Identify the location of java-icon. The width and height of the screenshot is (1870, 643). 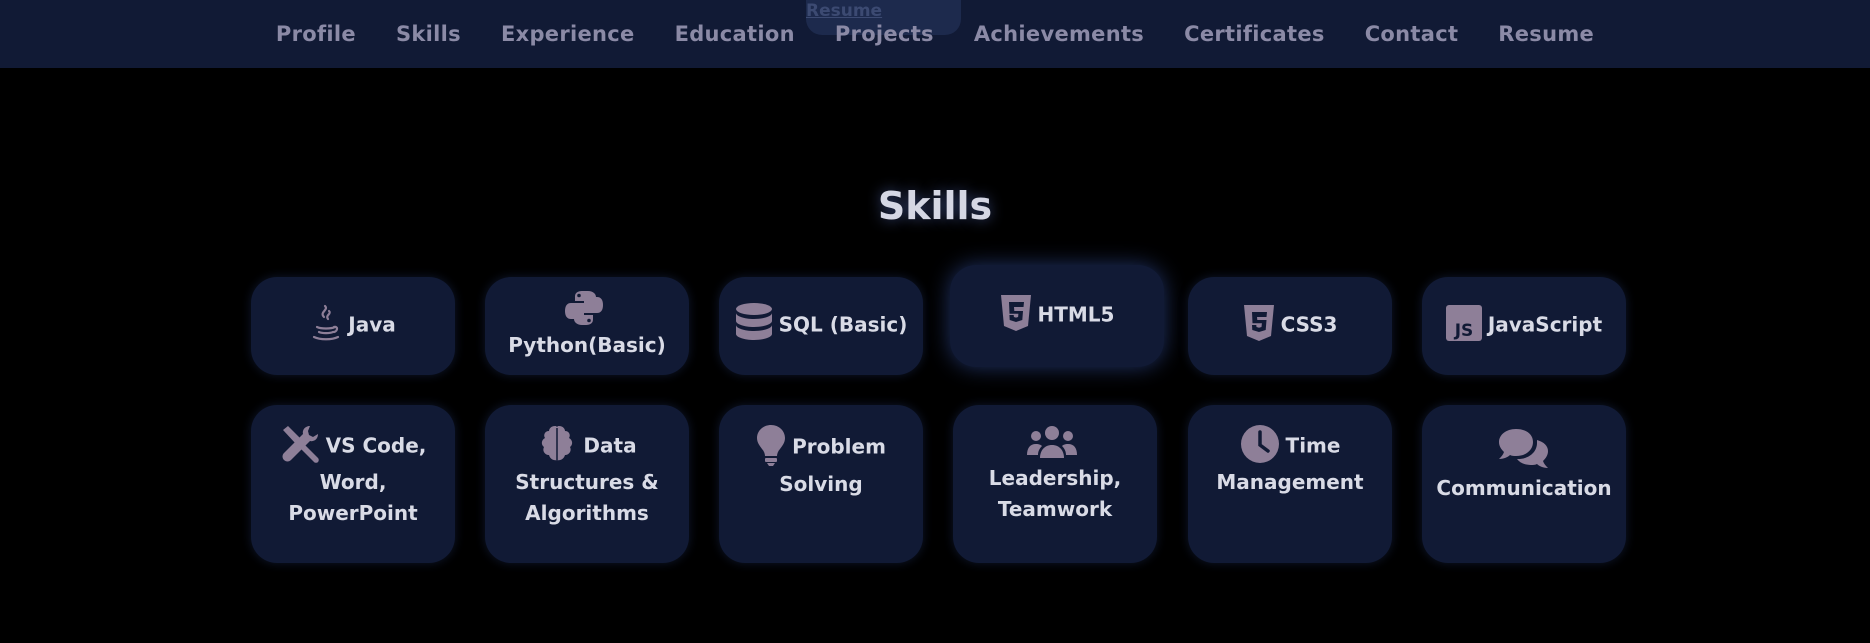
(326, 323).